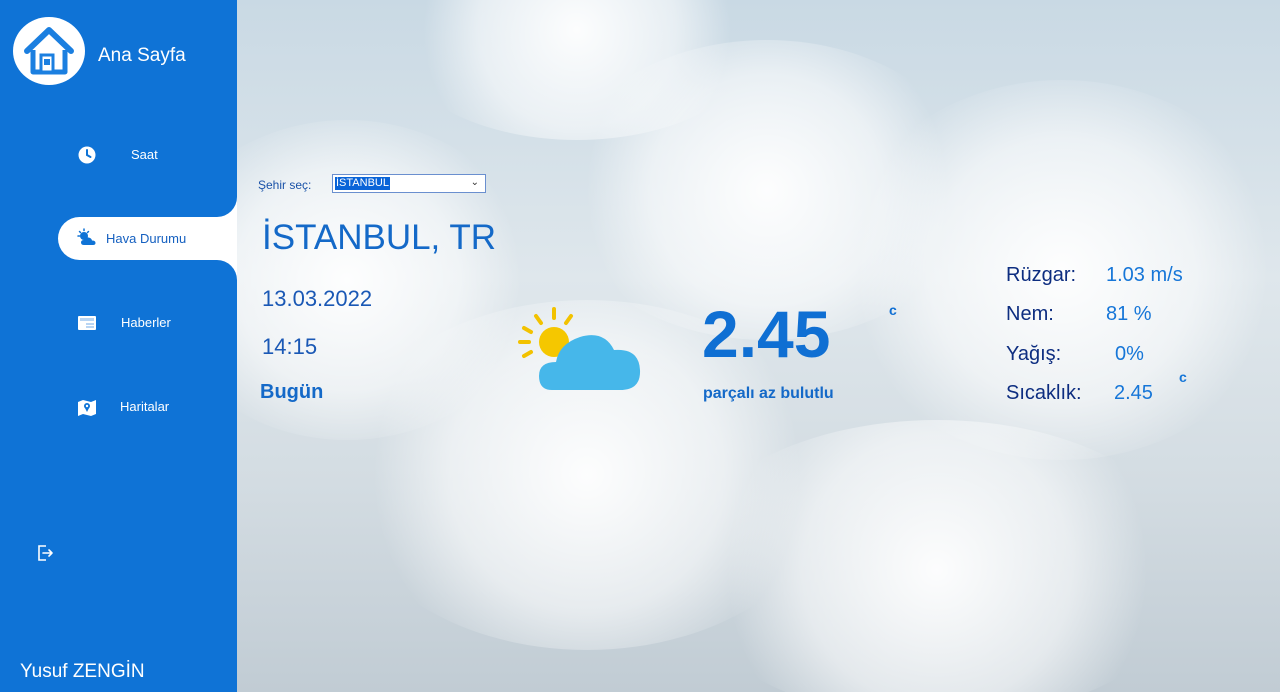  Describe the element at coordinates (82, 671) in the screenshot. I see `user-name: Yusuf ZENGİN` at that location.